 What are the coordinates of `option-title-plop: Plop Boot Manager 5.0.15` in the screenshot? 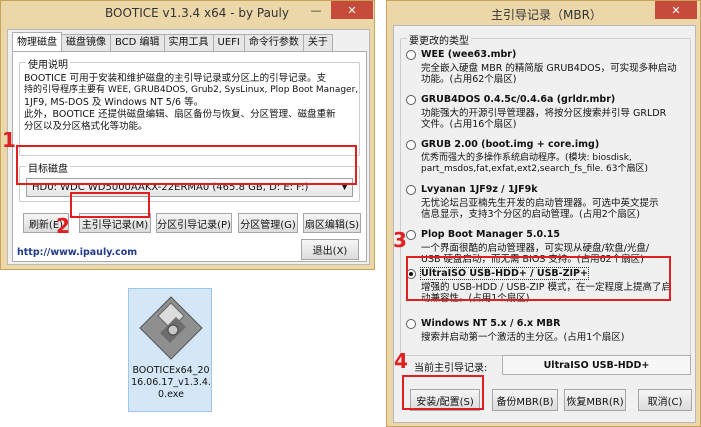 It's located at (490, 234).